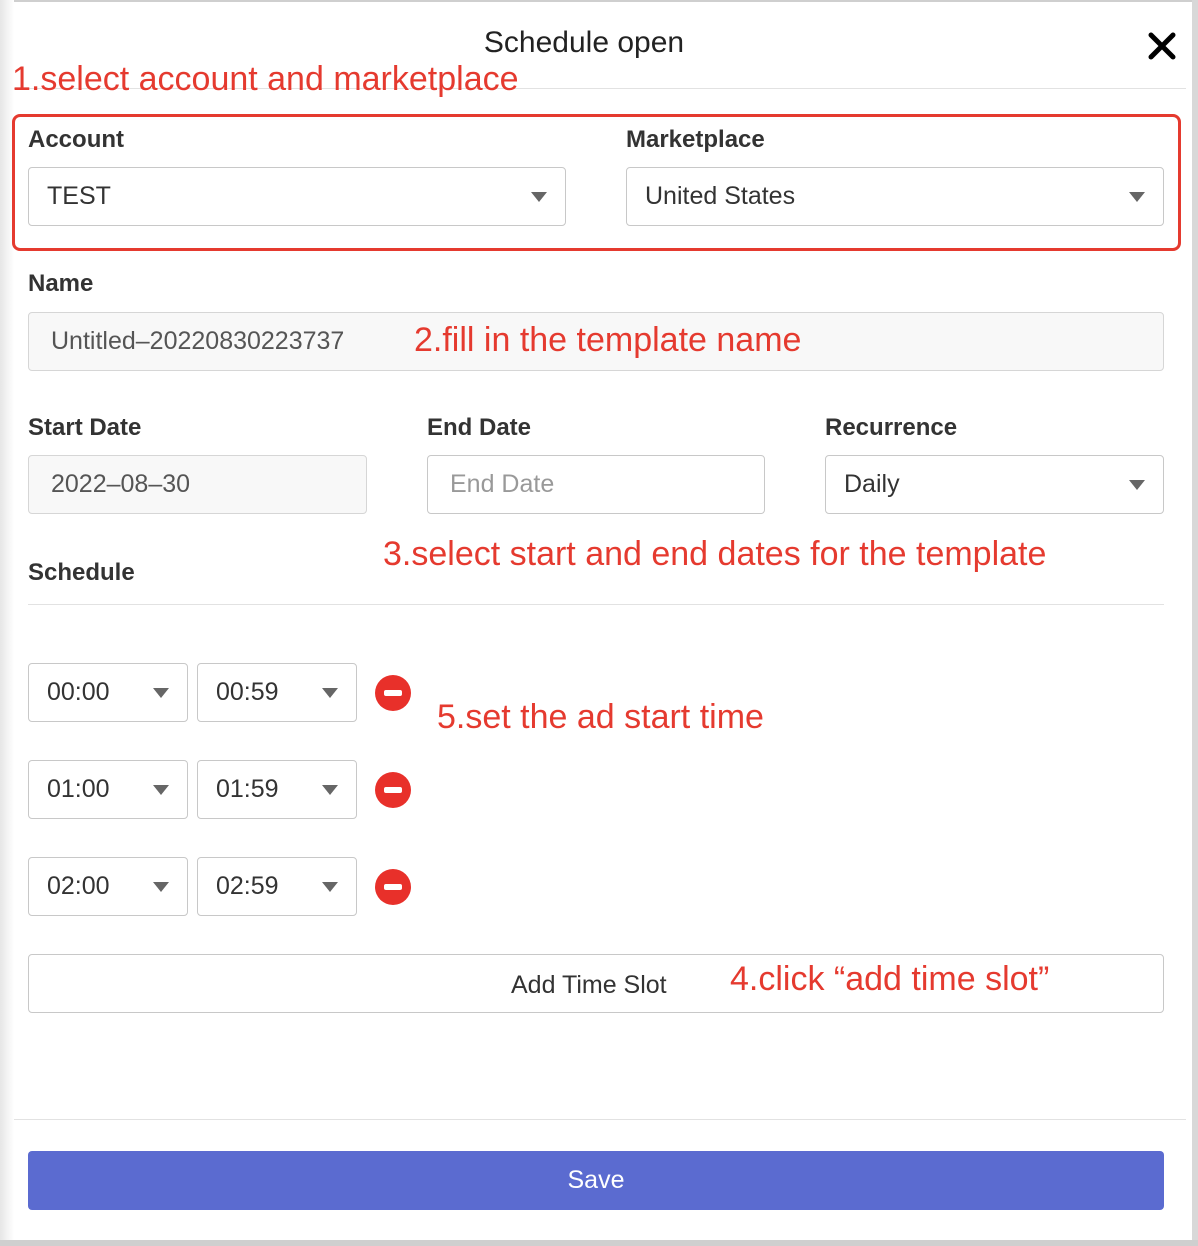  I want to click on schedule-label: Schedule, so click(81, 572).